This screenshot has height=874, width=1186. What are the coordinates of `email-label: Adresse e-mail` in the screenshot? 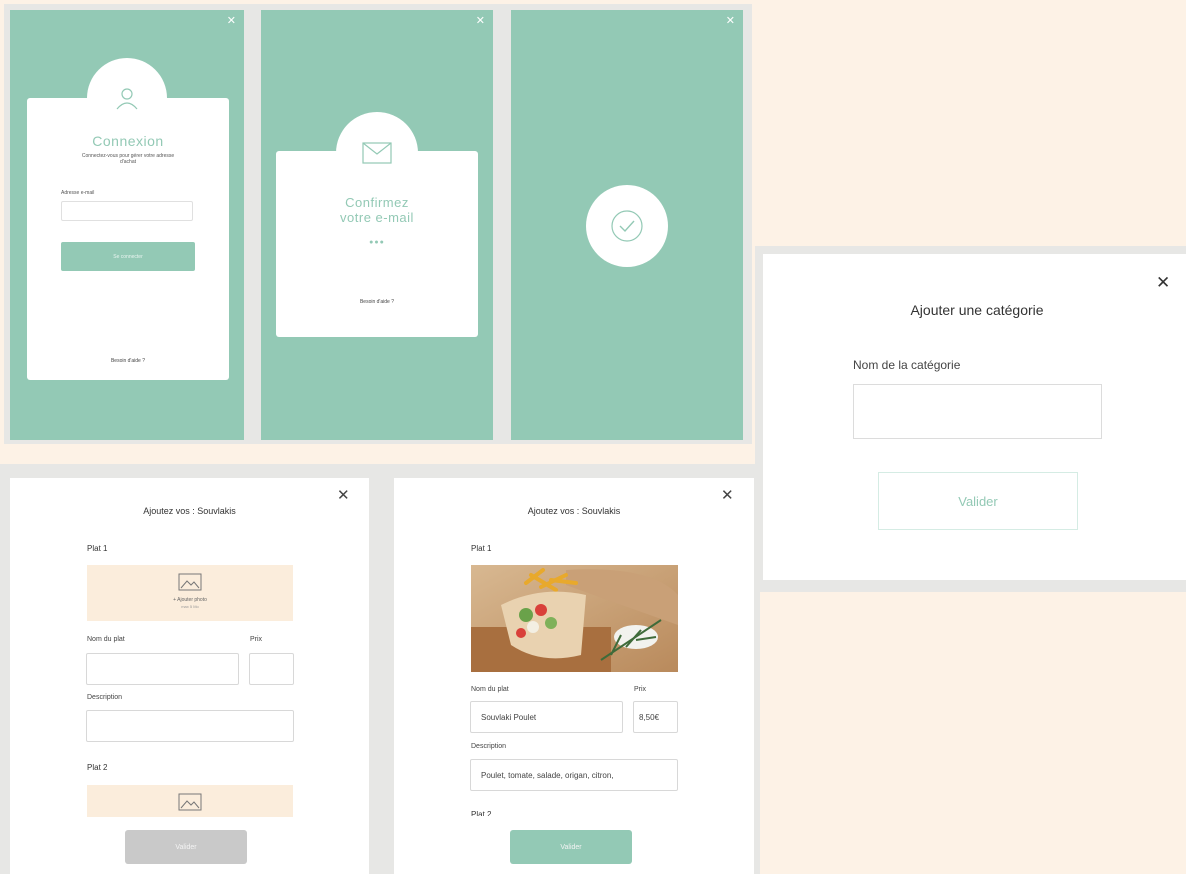 It's located at (78, 193).